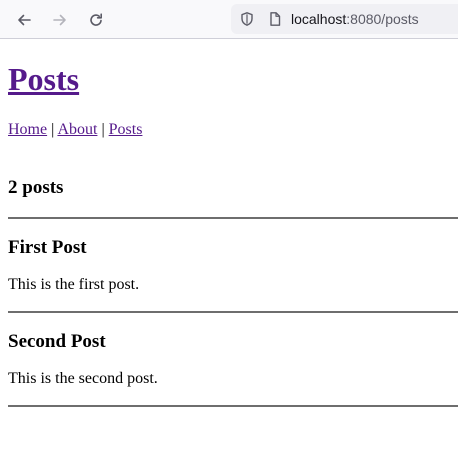  What do you see at coordinates (275, 19) in the screenshot?
I see `page-icon` at bounding box center [275, 19].